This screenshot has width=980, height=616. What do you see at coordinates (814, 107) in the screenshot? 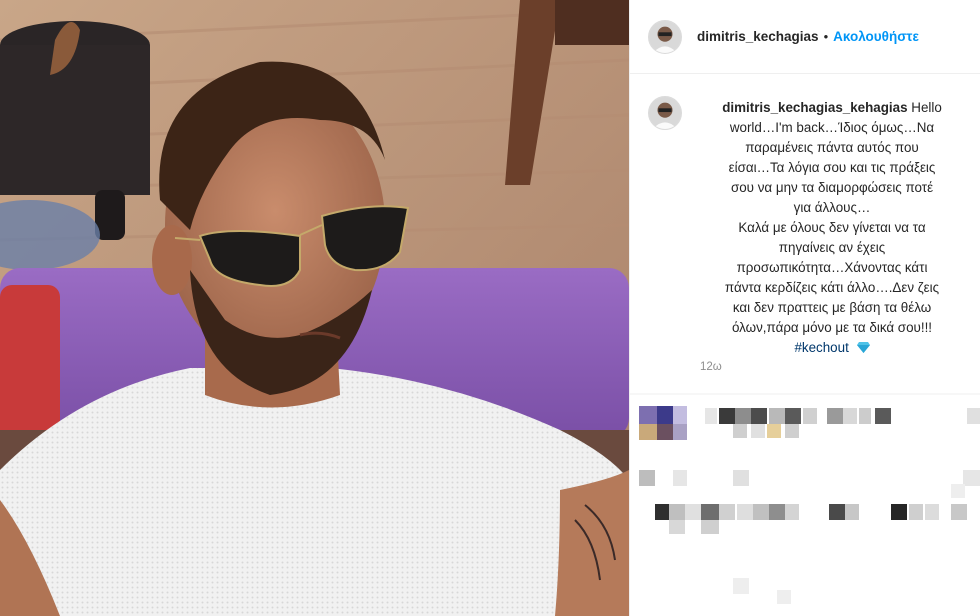
I see `caption-username: dimitris_kechagias_kehagias` at bounding box center [814, 107].